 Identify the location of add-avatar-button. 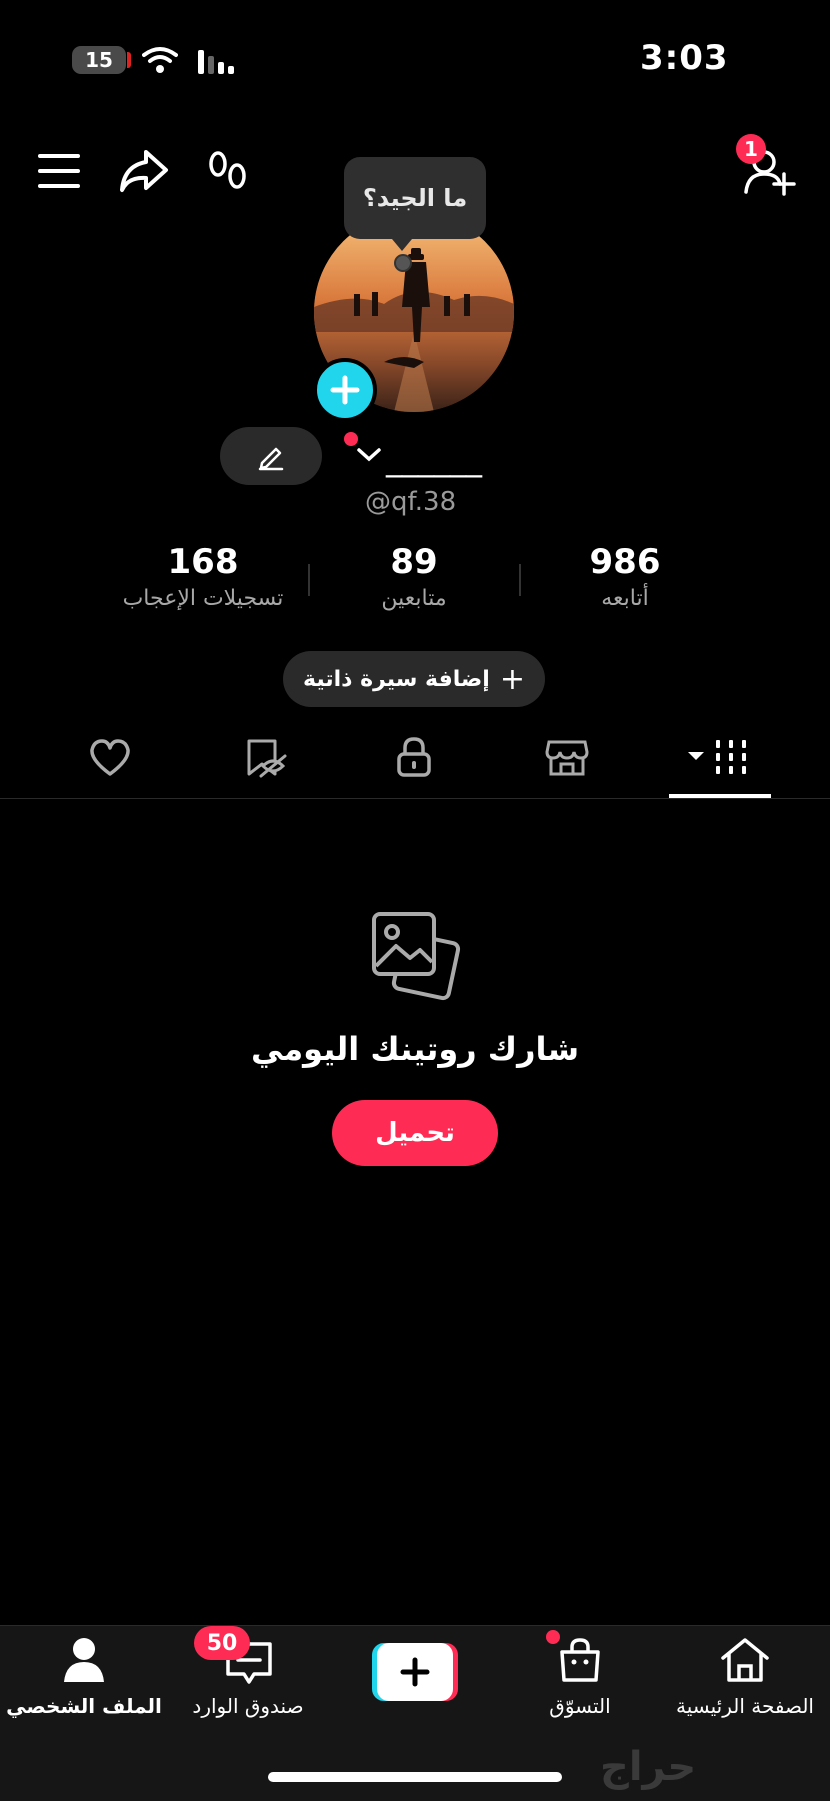
(345, 390).